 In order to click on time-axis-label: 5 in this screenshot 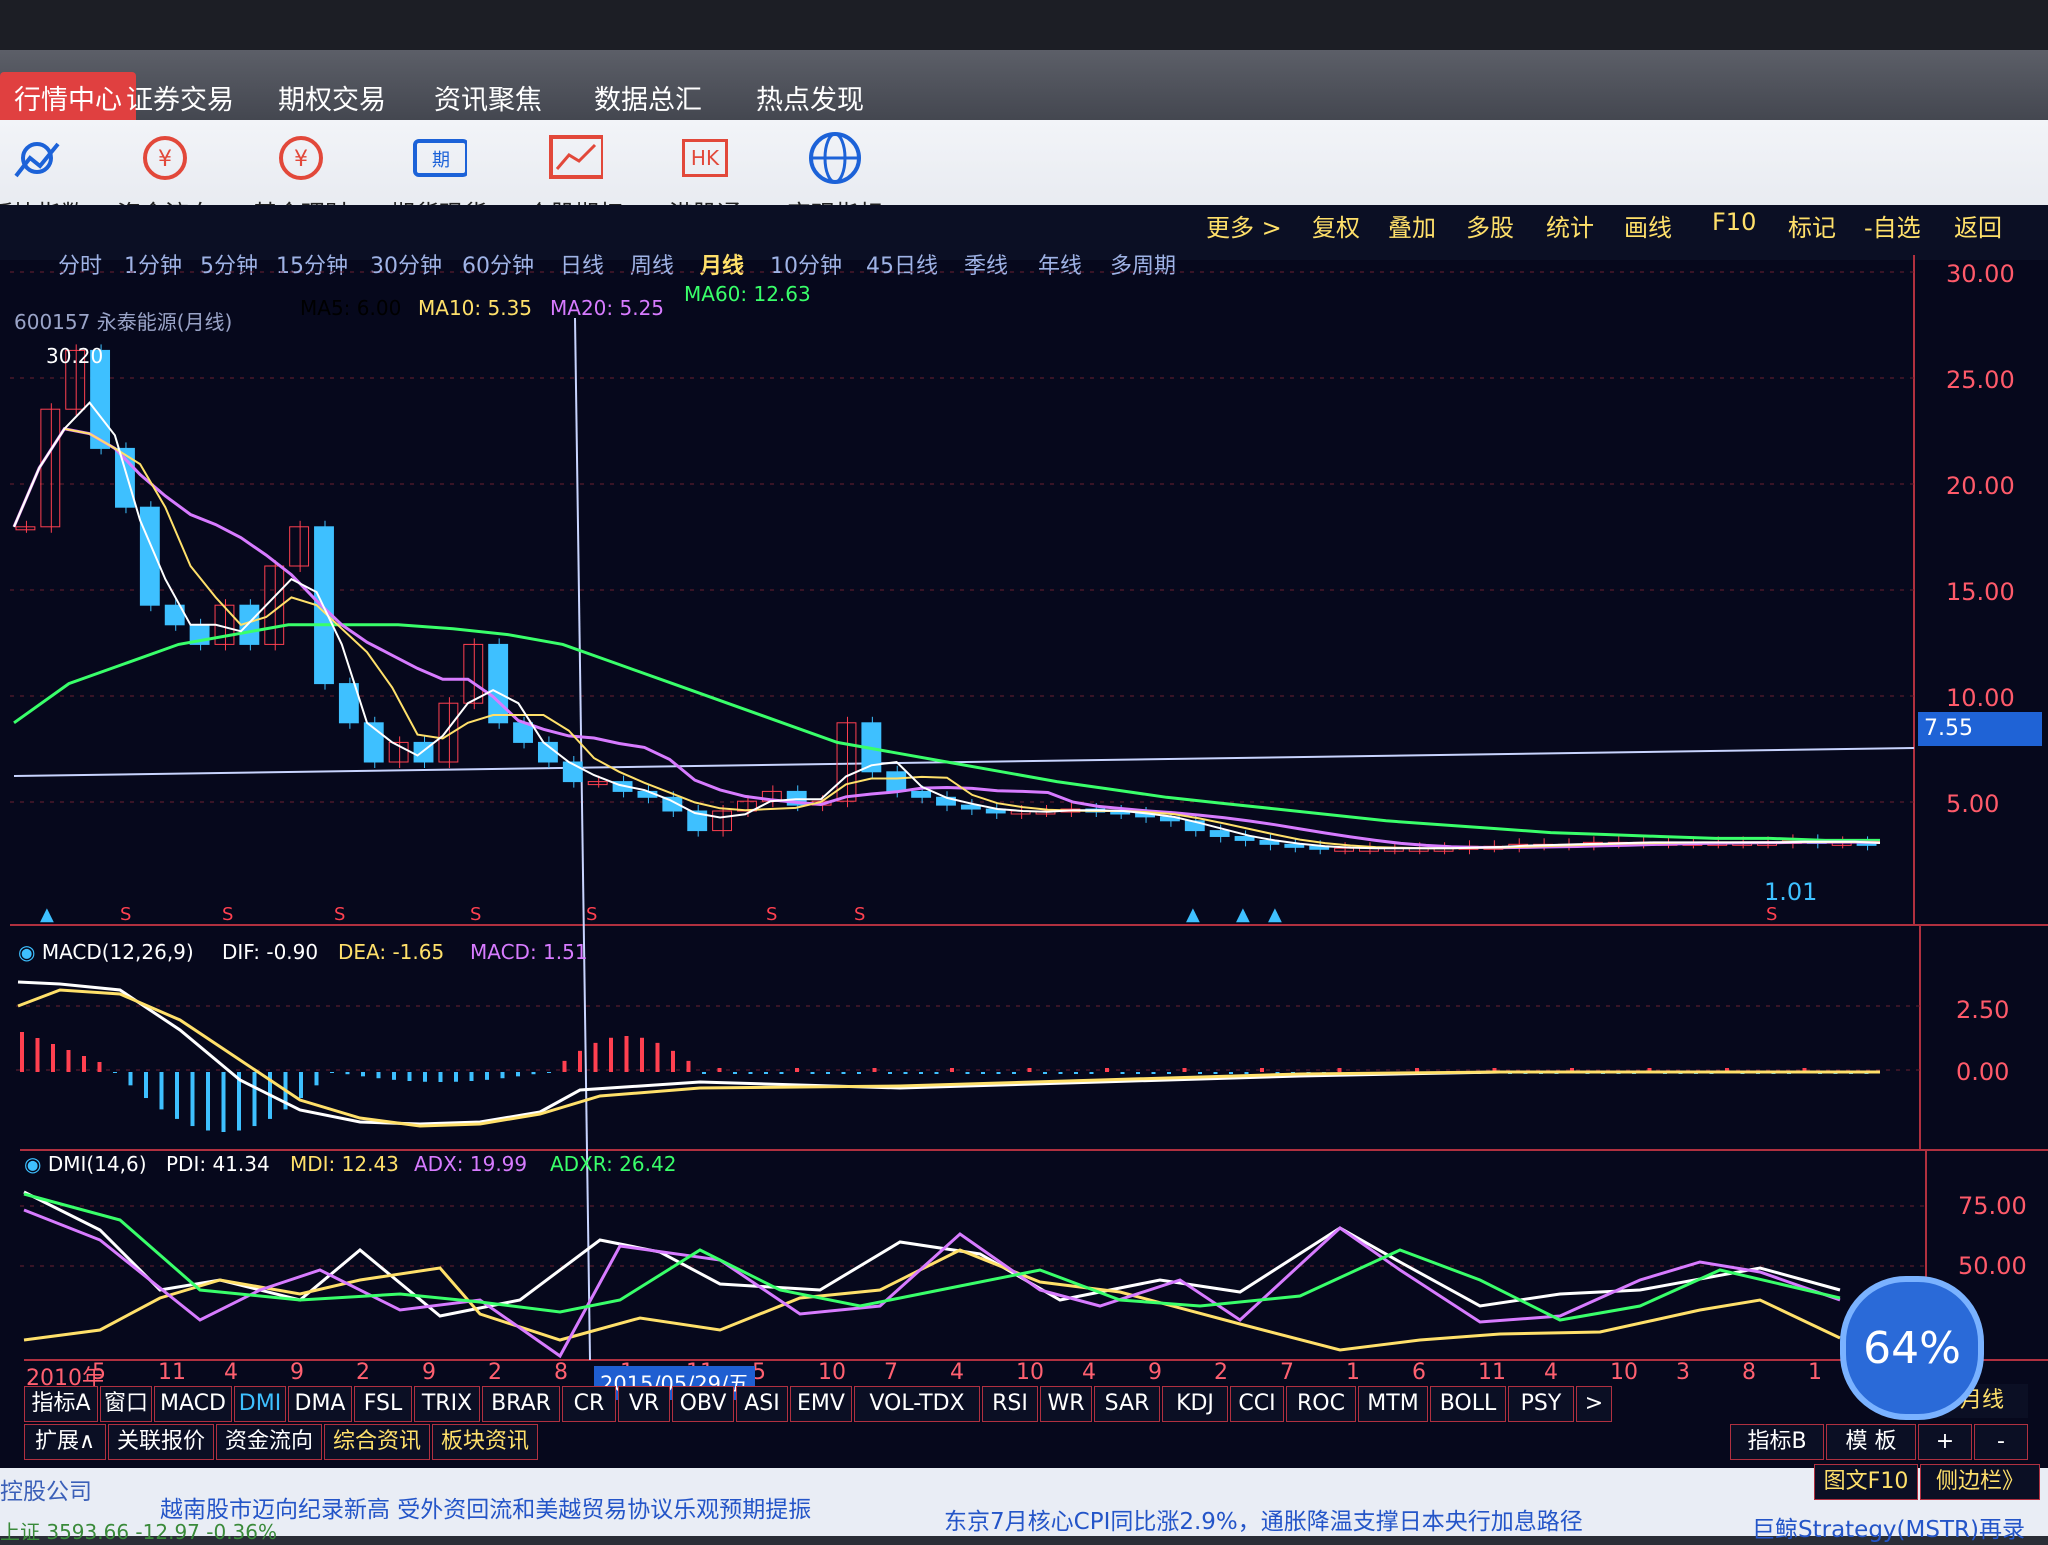, I will do `click(99, 1372)`.